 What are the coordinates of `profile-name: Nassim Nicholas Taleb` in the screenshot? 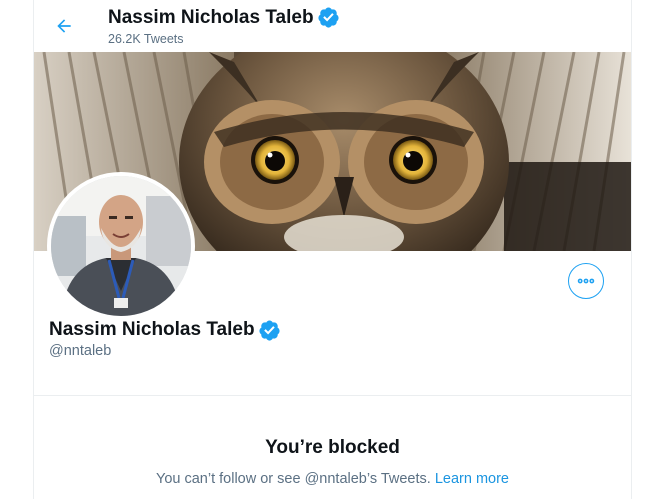 It's located at (165, 330).